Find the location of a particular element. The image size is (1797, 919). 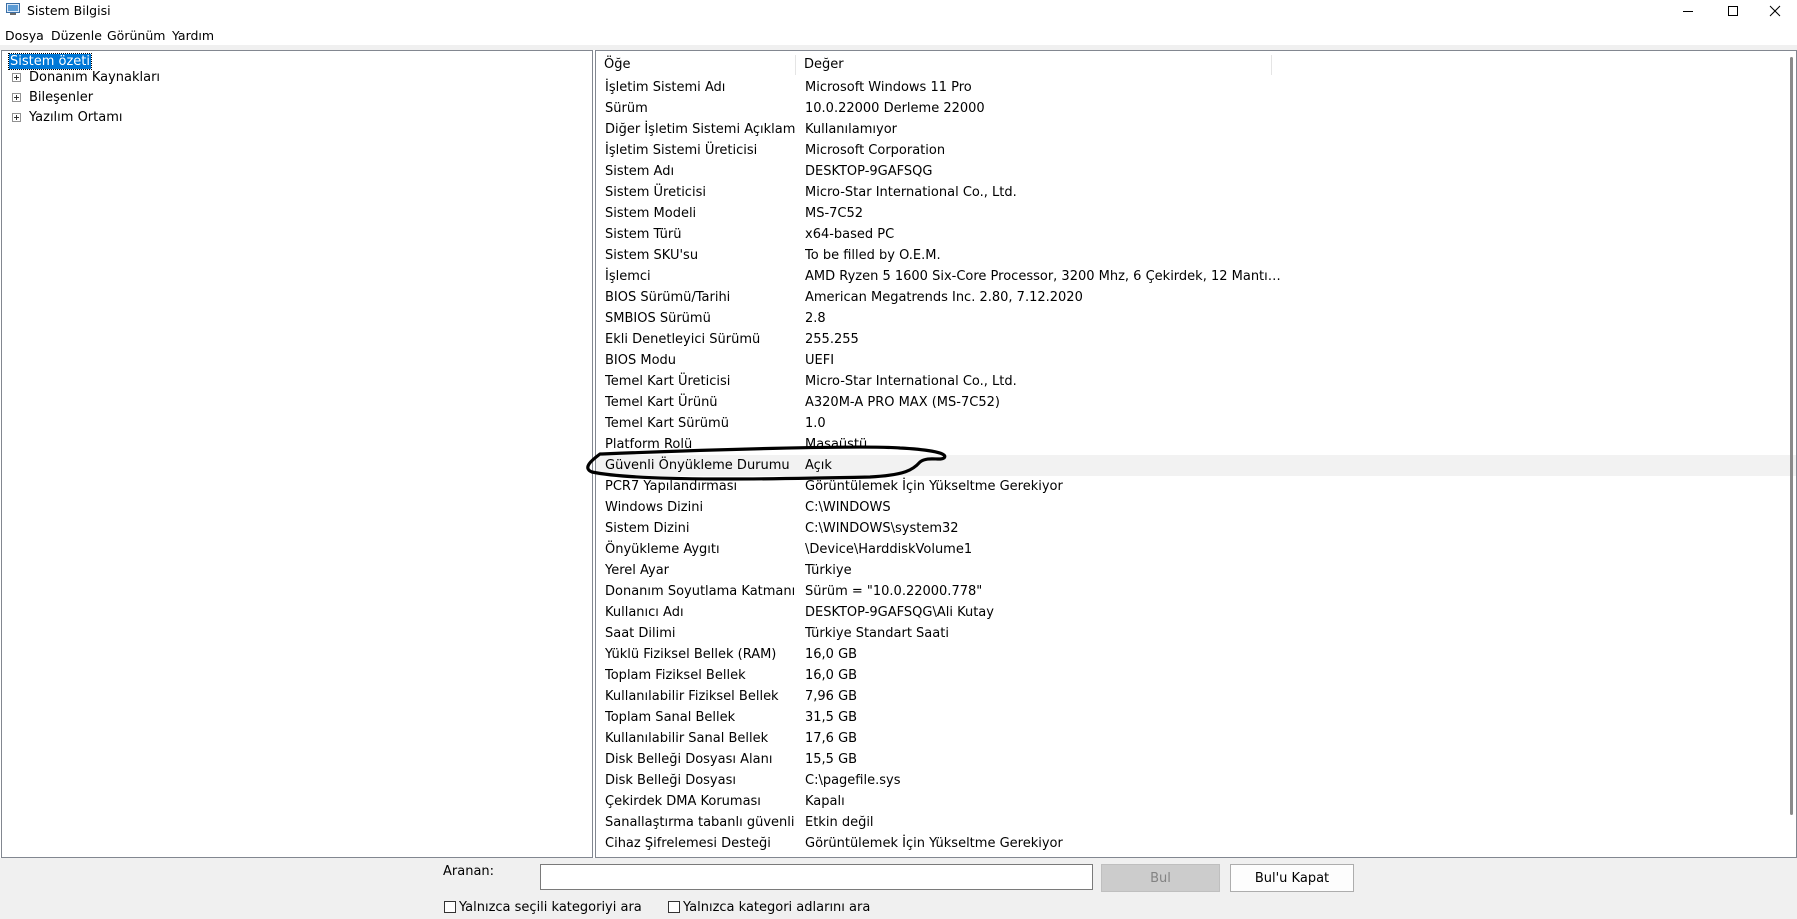

row-item-cell: Sanallaştırma tabanlı güvenlik is located at coordinates (700, 822).